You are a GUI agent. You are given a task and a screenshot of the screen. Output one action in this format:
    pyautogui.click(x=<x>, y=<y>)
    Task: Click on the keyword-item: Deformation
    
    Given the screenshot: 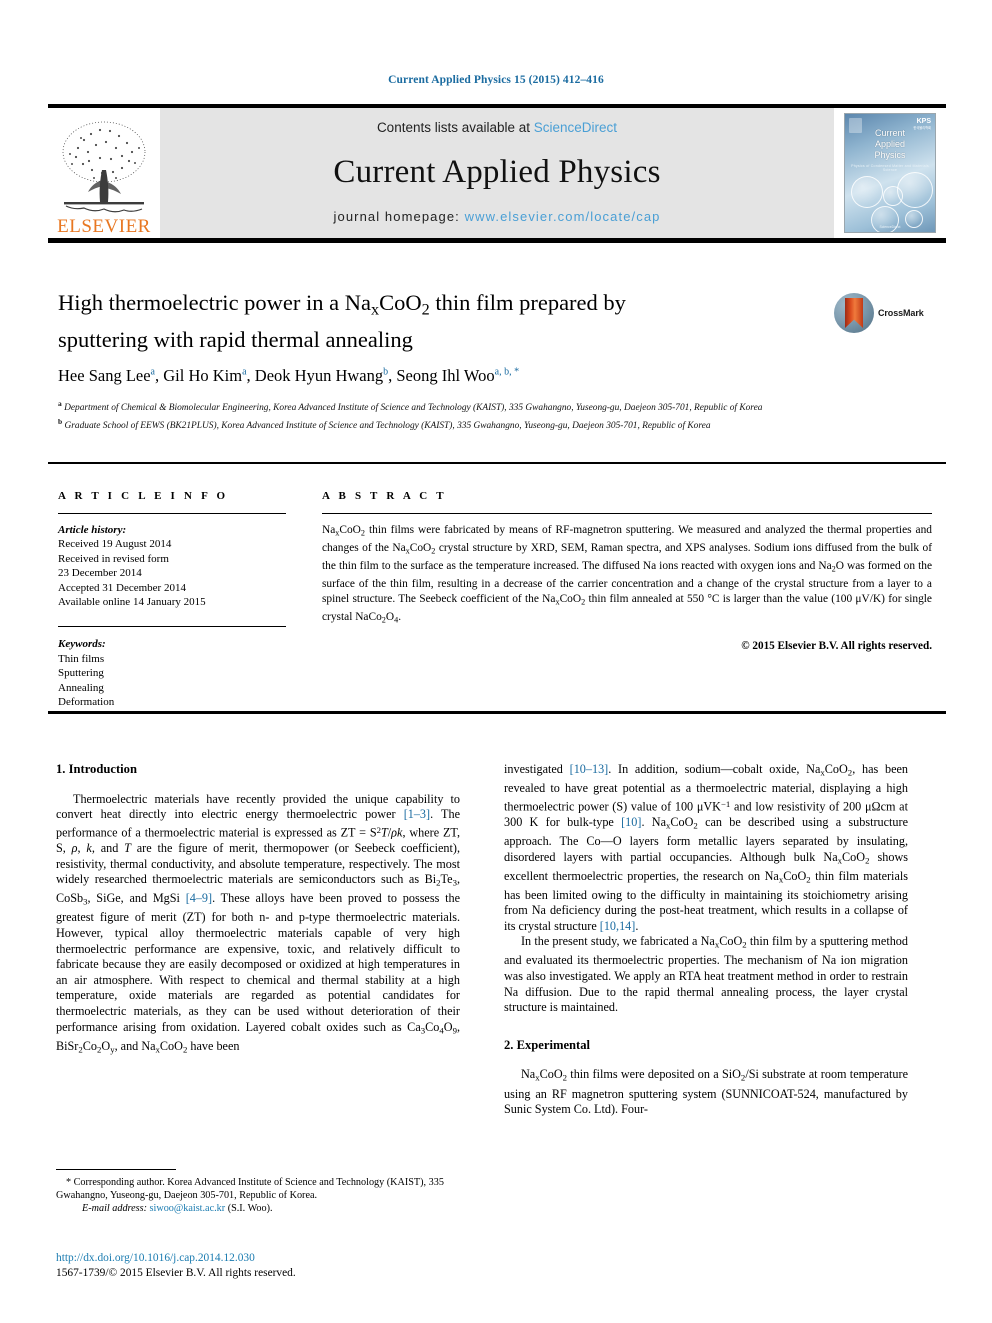 What is the action you would take?
    pyautogui.click(x=86, y=702)
    